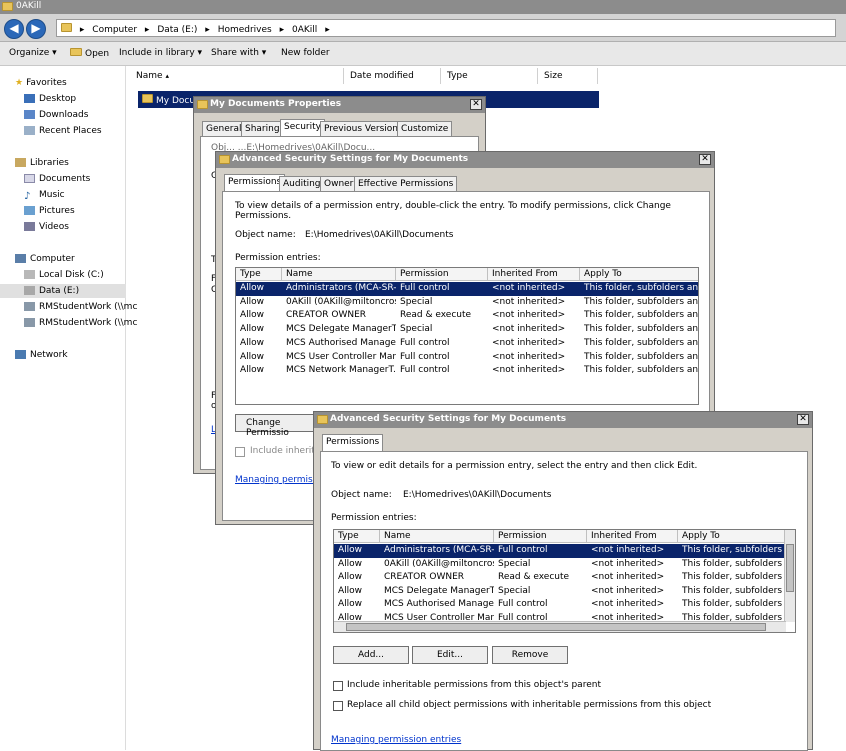 This screenshot has height=751, width=846. What do you see at coordinates (245, 30) in the screenshot?
I see `breadcrumb-homedrives: Homedrives` at bounding box center [245, 30].